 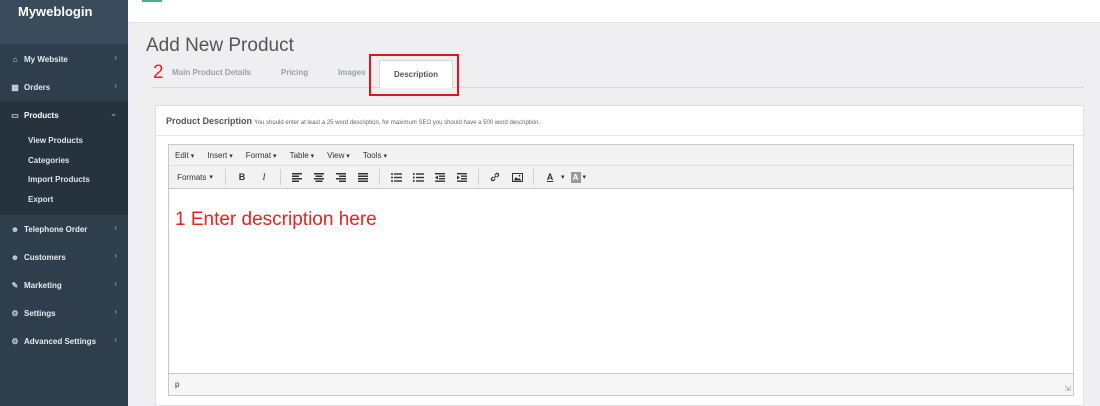 What do you see at coordinates (341, 177) in the screenshot?
I see `align-right-icon` at bounding box center [341, 177].